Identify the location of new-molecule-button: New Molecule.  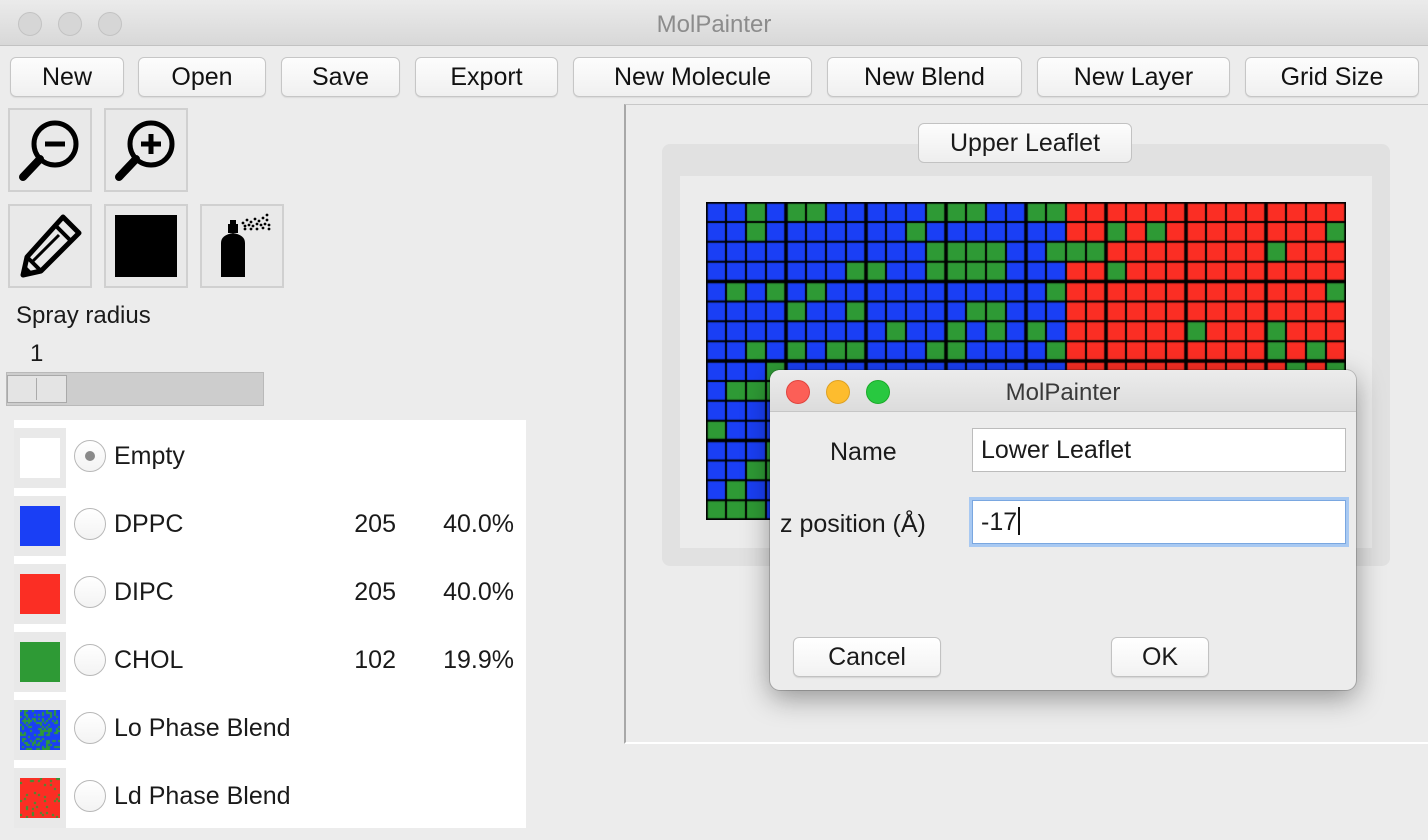
(692, 77).